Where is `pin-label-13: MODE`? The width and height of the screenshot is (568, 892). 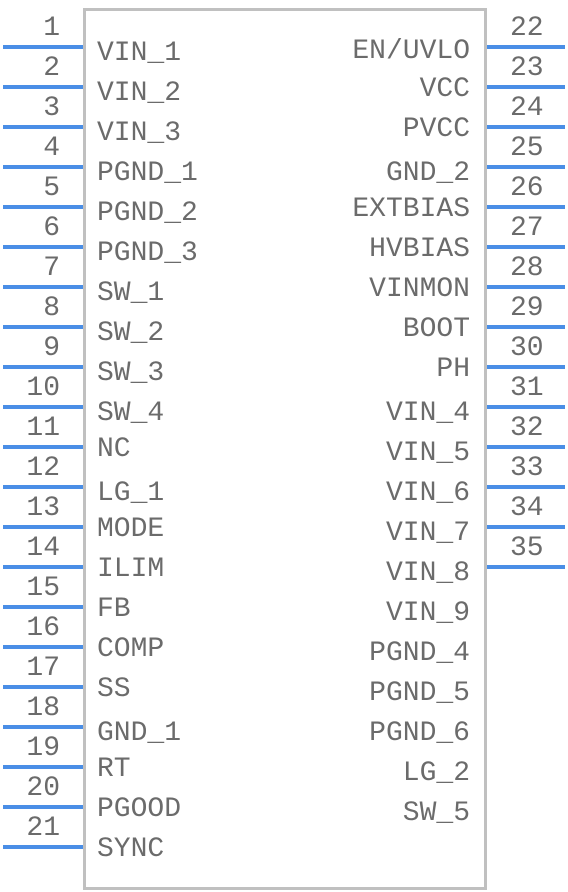 pin-label-13: MODE is located at coordinates (131, 529).